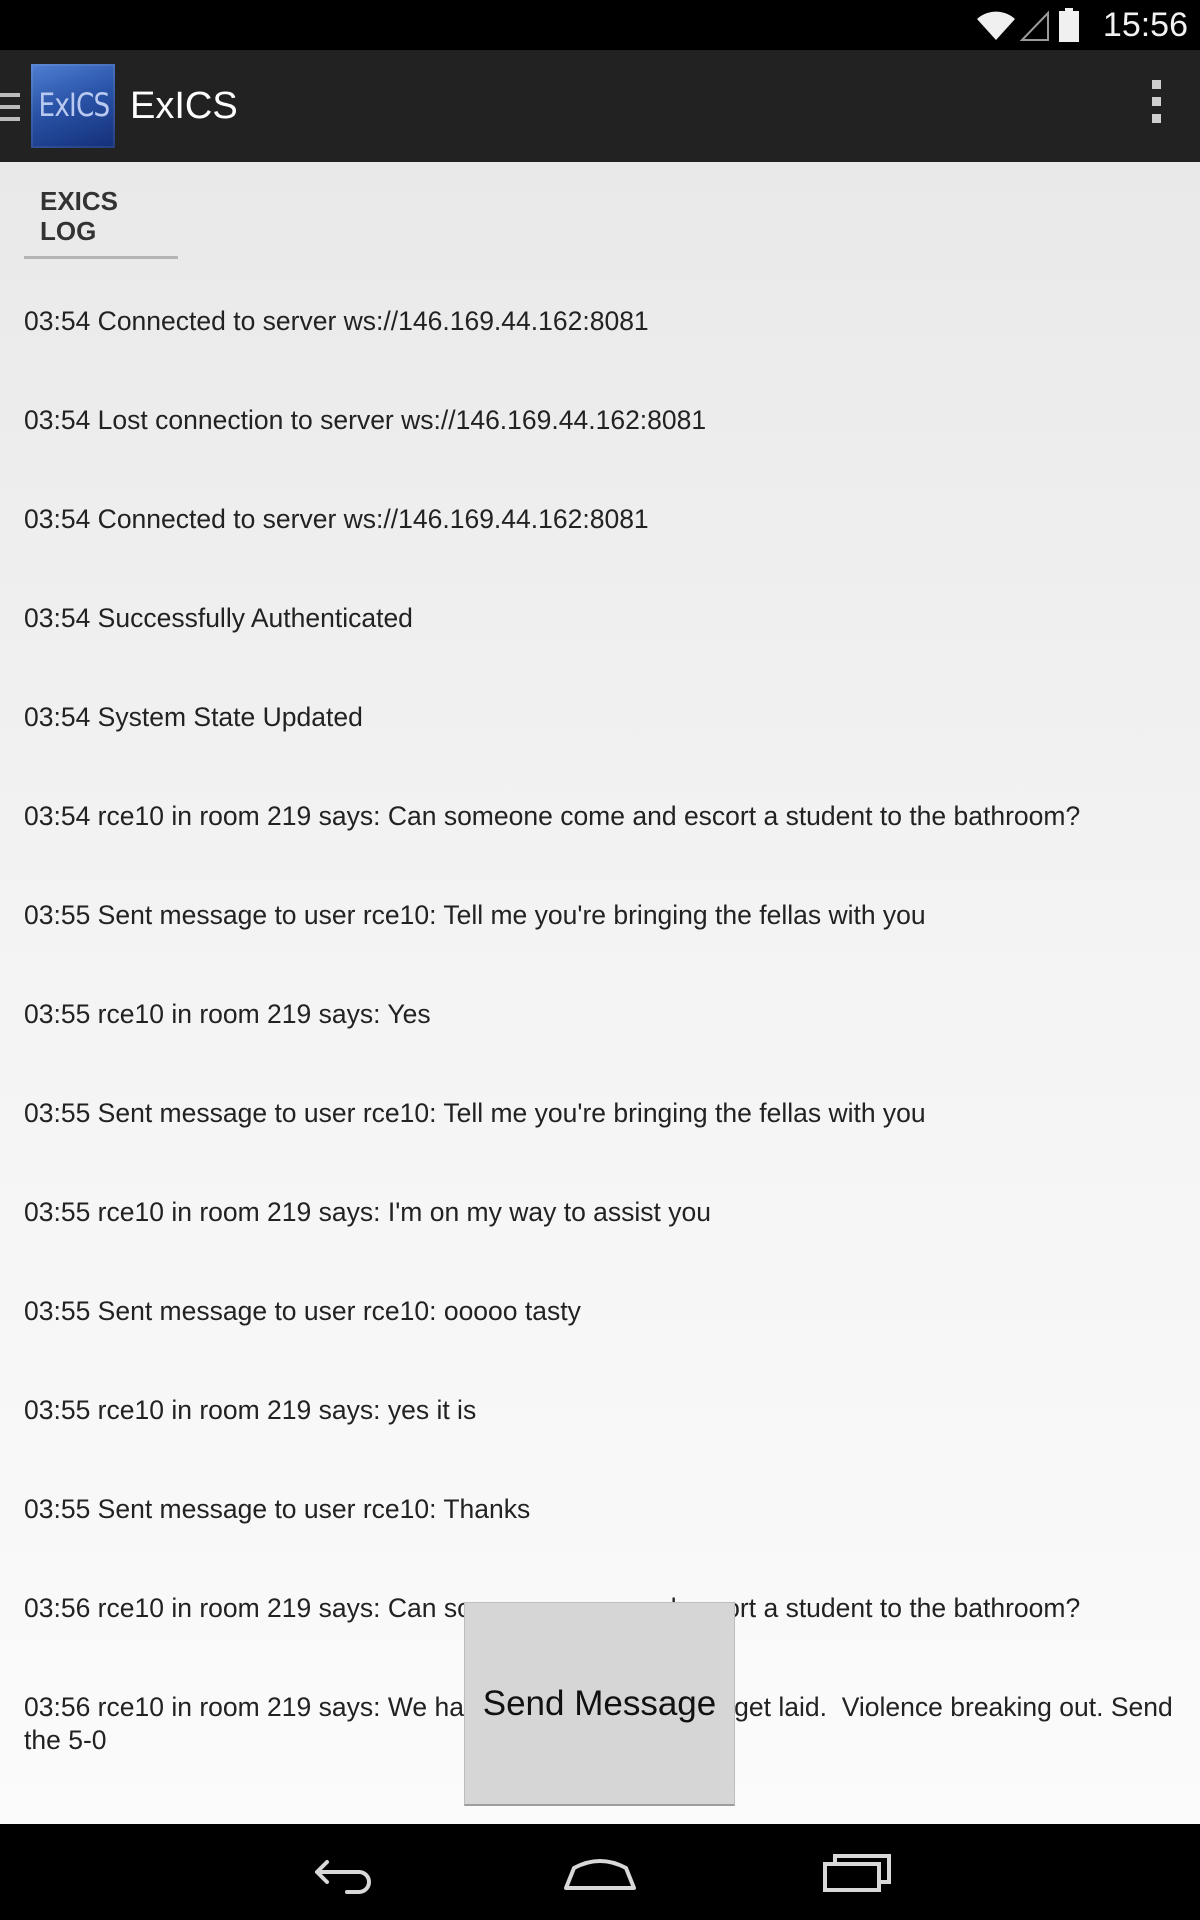 The image size is (1200, 1920). Describe the element at coordinates (193, 717) in the screenshot. I see `log-line: 03:54 System State Updated` at that location.